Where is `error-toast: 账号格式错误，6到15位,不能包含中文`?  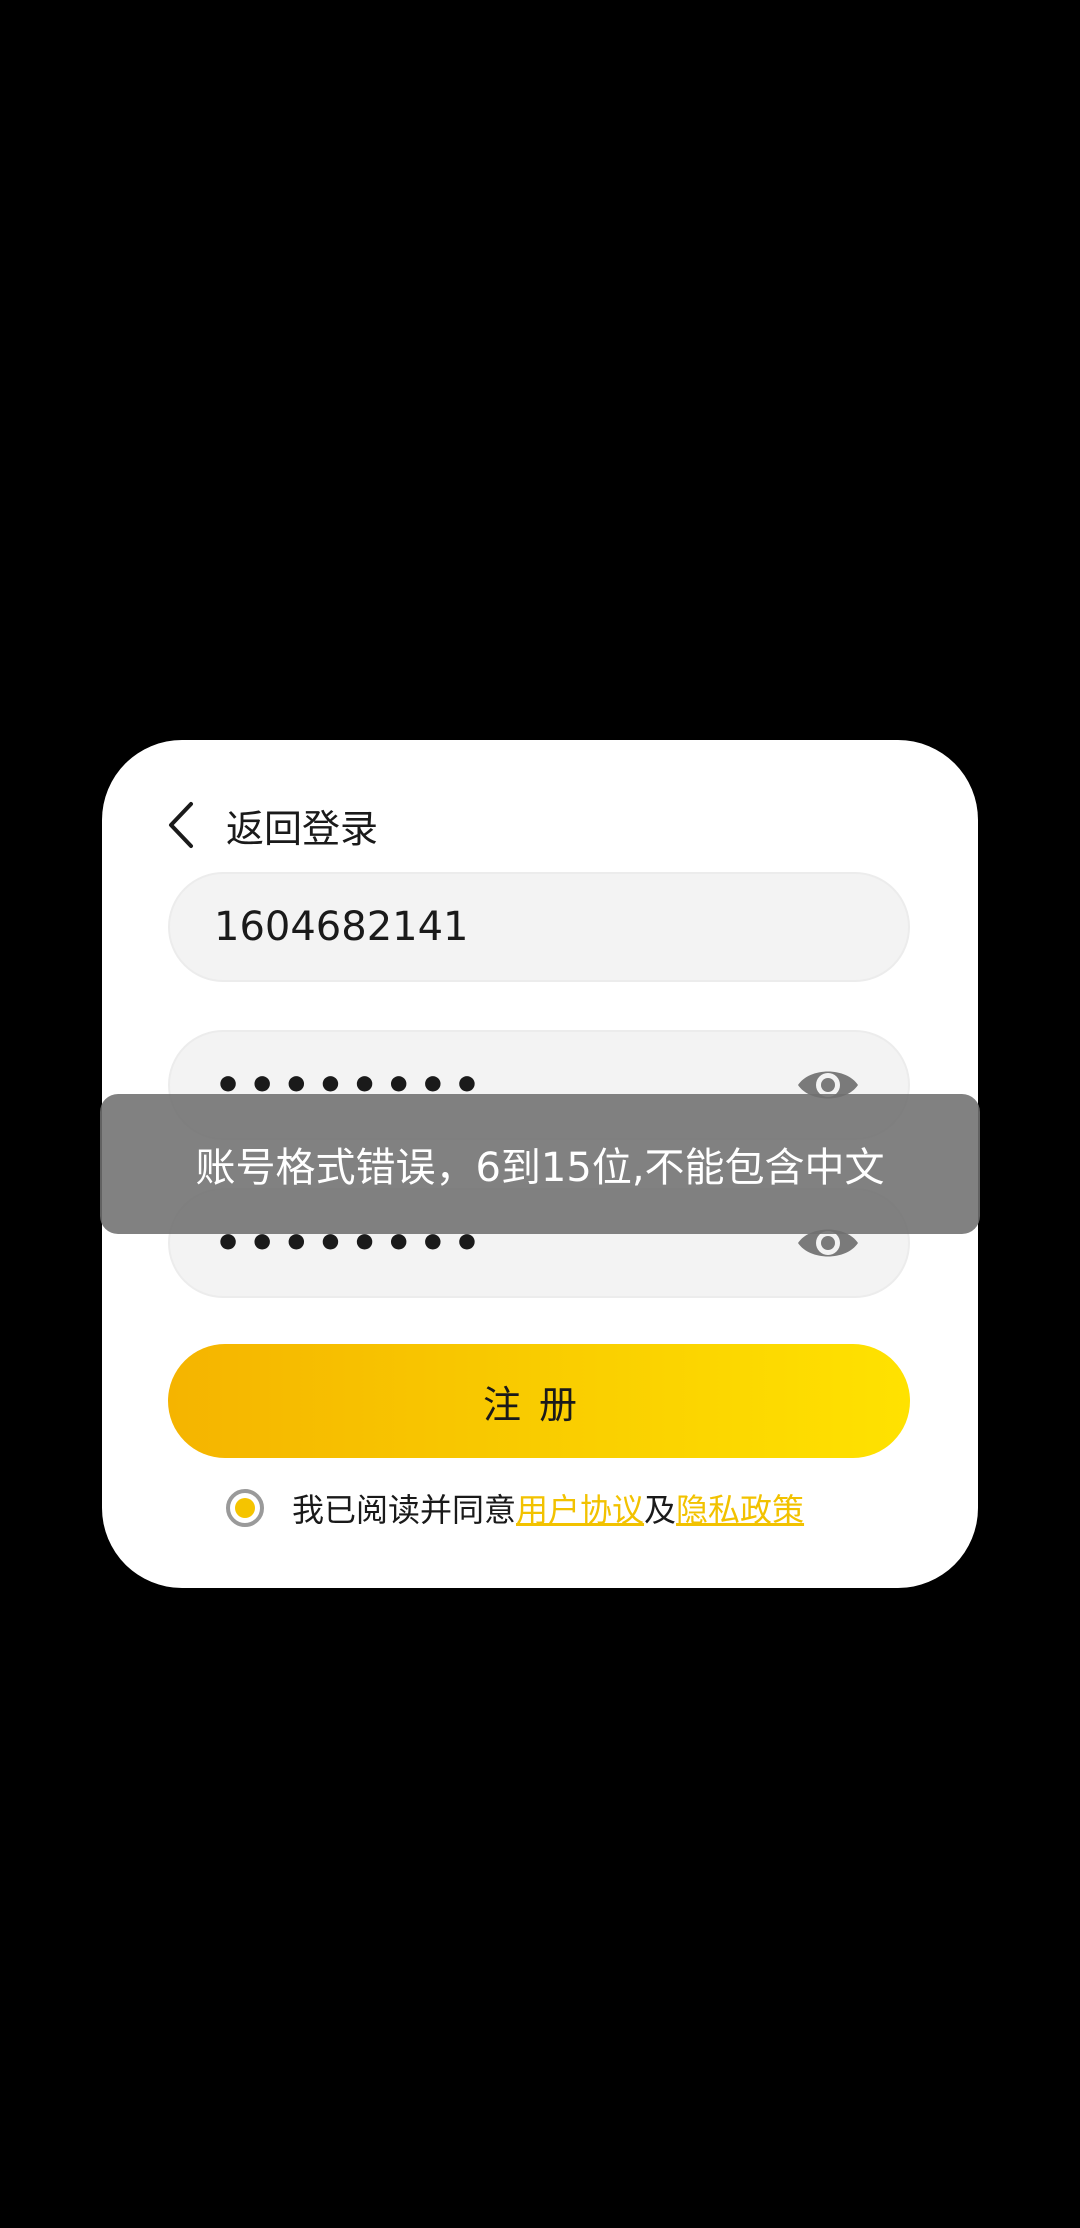 error-toast: 账号格式错误，6到15位,不能包含中文 is located at coordinates (540, 1164).